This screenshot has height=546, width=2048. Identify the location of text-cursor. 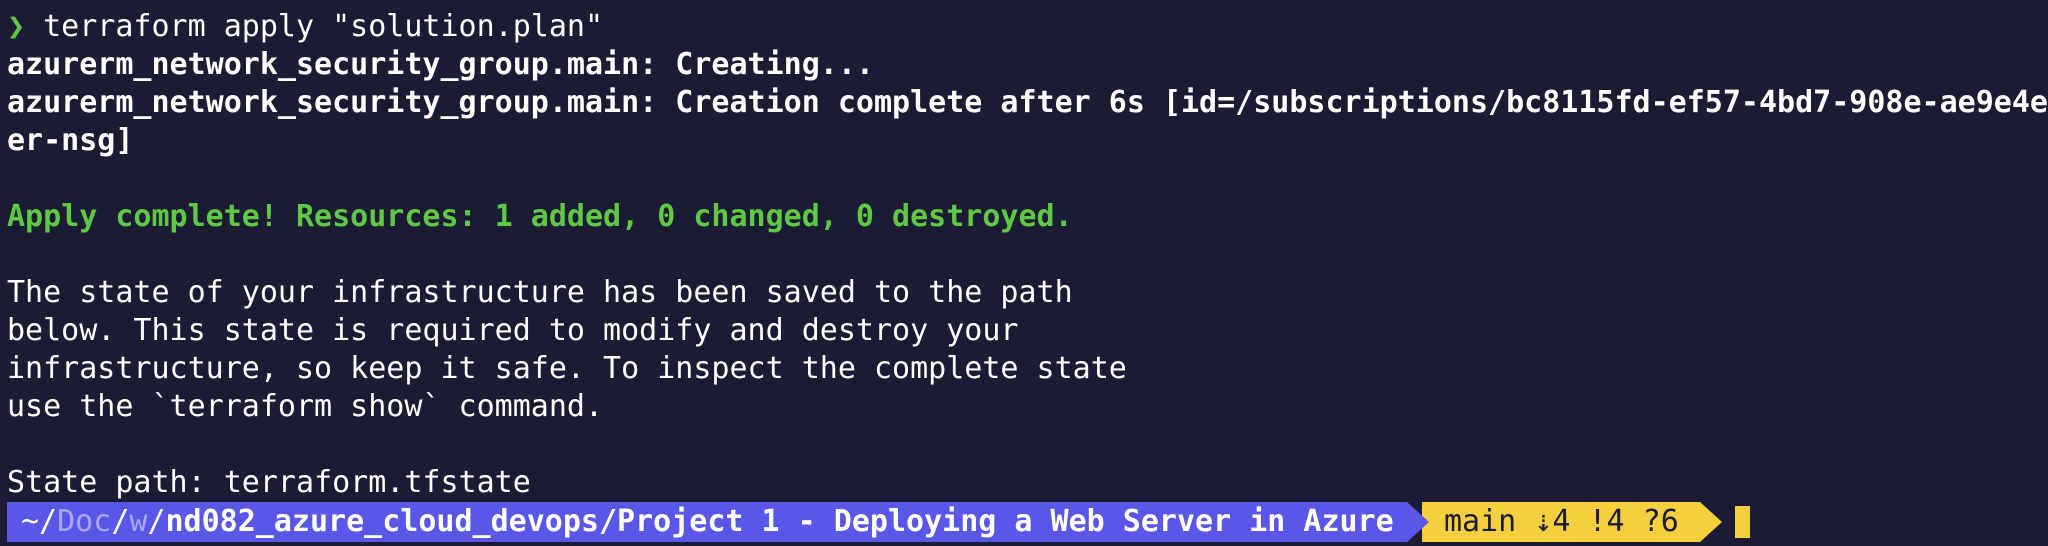
(1742, 522).